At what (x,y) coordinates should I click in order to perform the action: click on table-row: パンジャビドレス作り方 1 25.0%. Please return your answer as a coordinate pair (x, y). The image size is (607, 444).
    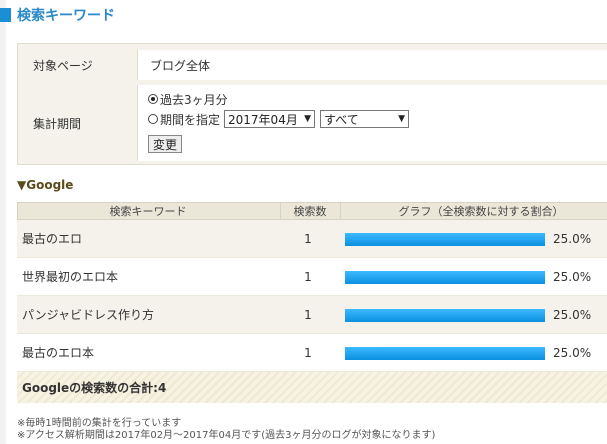
    Looking at the image, I should click on (312, 315).